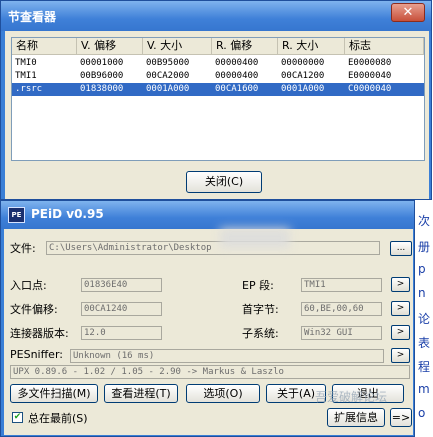 This screenshot has width=433, height=437. I want to click on extra-arrow-button: =>, so click(401, 417).